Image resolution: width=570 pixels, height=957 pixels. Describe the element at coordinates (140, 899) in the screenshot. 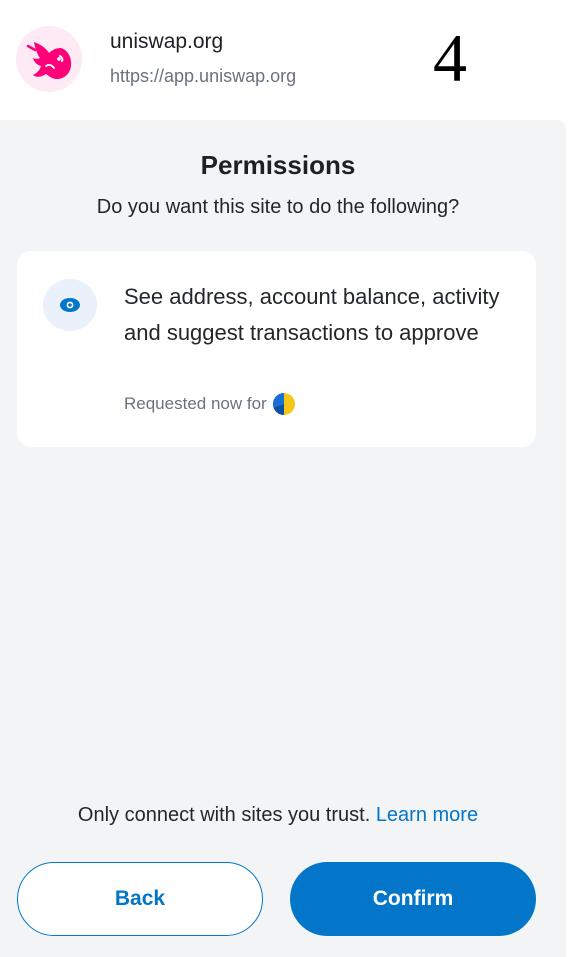

I see `back-button: Back` at that location.